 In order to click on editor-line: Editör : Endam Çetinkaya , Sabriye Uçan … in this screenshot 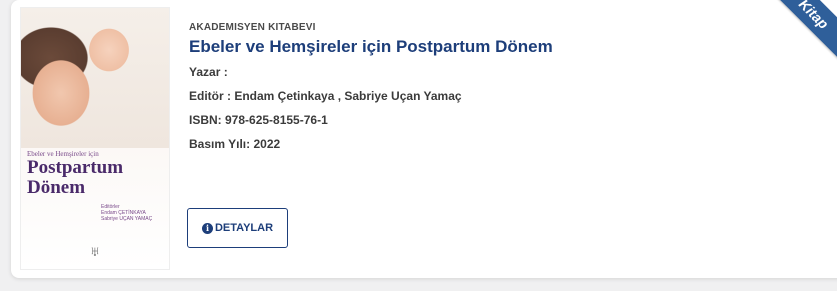, I will do `click(325, 96)`.